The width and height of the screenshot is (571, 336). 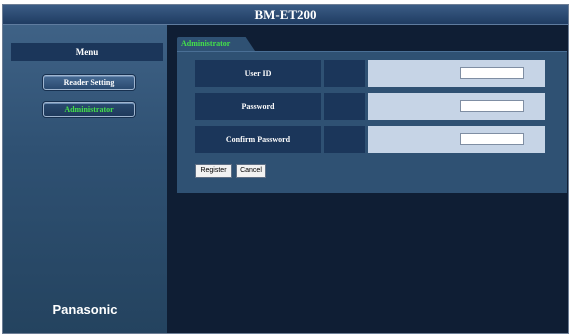 I want to click on user-id-field-cell, so click(x=456, y=73).